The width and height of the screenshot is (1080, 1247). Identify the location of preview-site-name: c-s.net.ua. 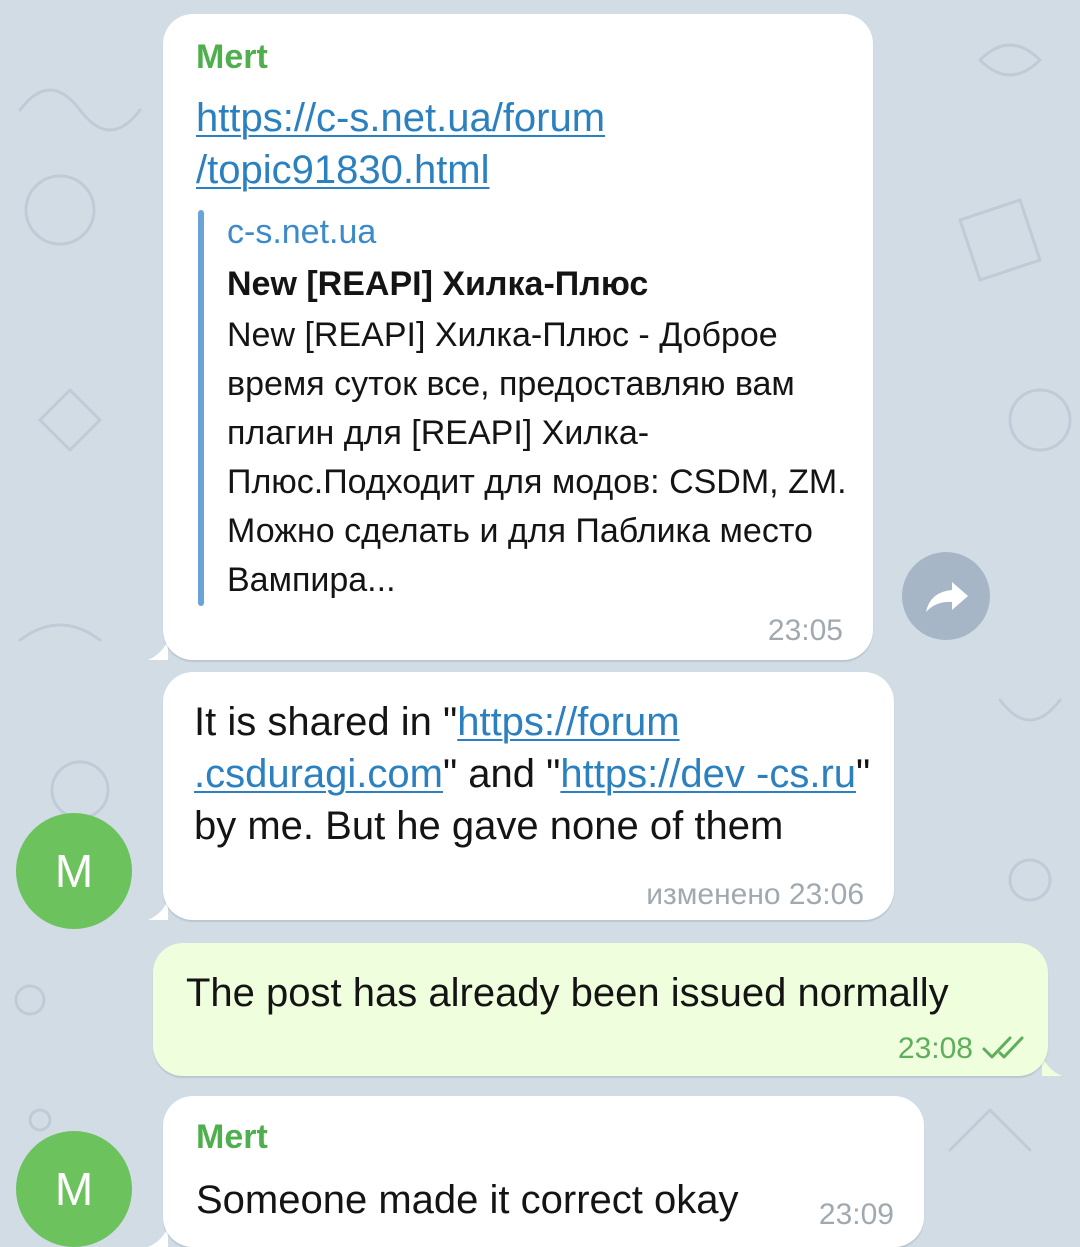
(301, 232).